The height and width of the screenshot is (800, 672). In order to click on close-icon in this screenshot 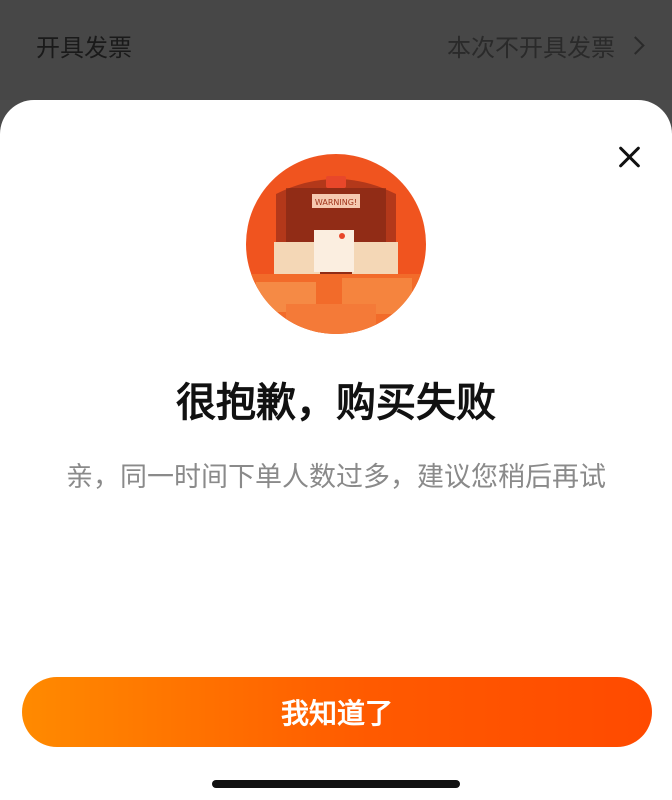, I will do `click(629, 157)`.